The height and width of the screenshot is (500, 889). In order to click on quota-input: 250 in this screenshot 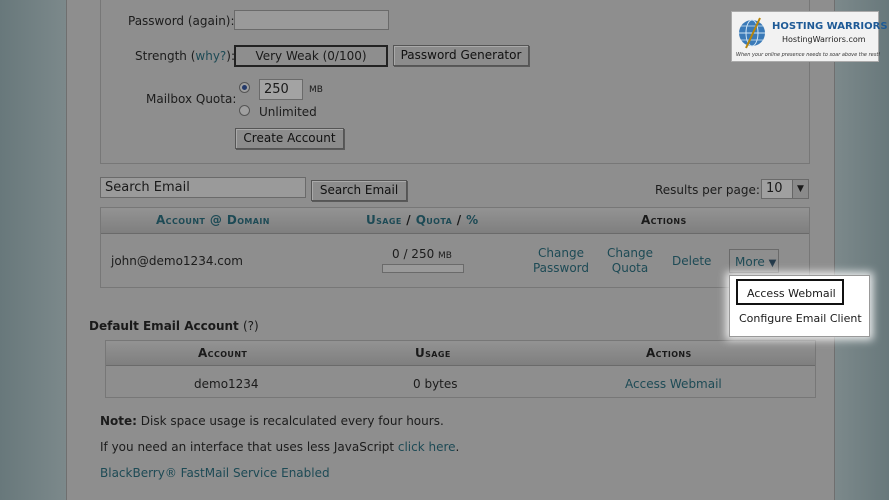, I will do `click(281, 89)`.